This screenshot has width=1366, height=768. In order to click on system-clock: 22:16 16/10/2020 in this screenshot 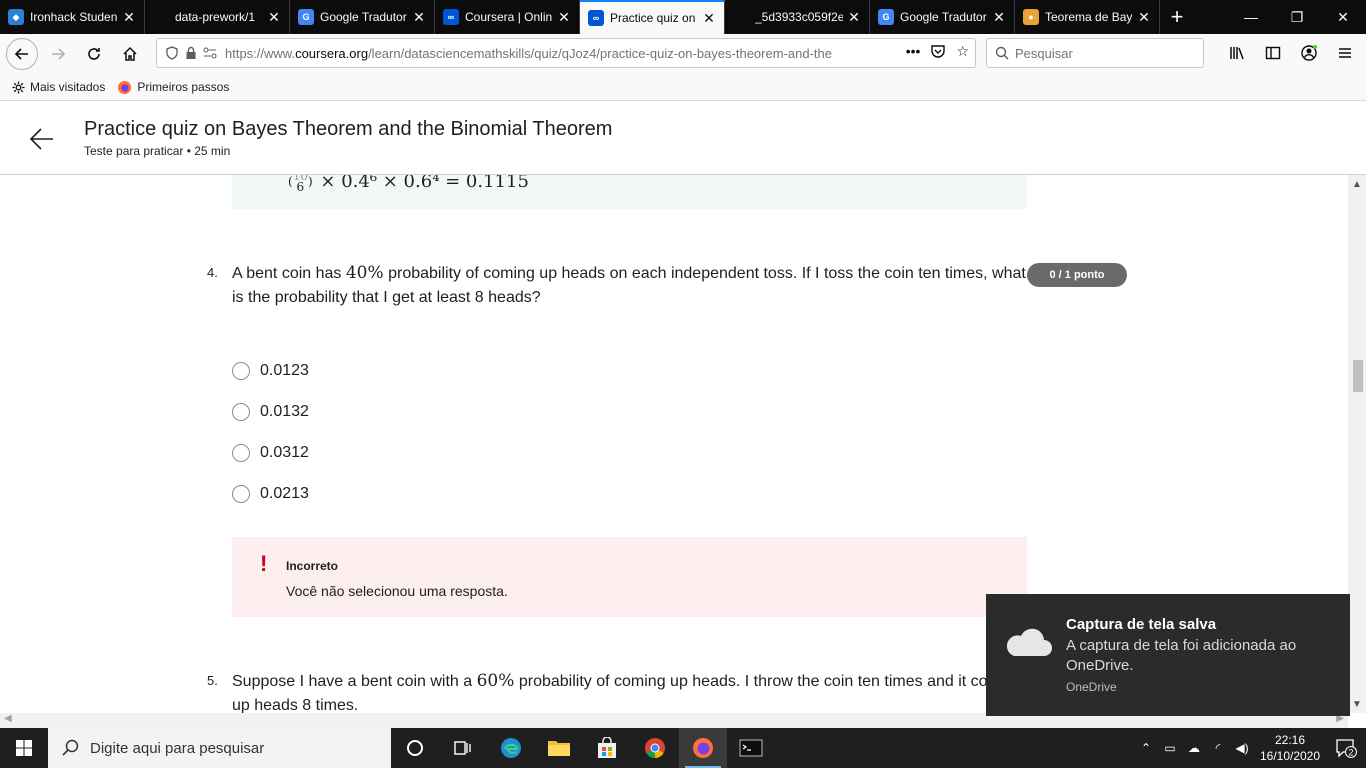, I will do `click(1290, 748)`.